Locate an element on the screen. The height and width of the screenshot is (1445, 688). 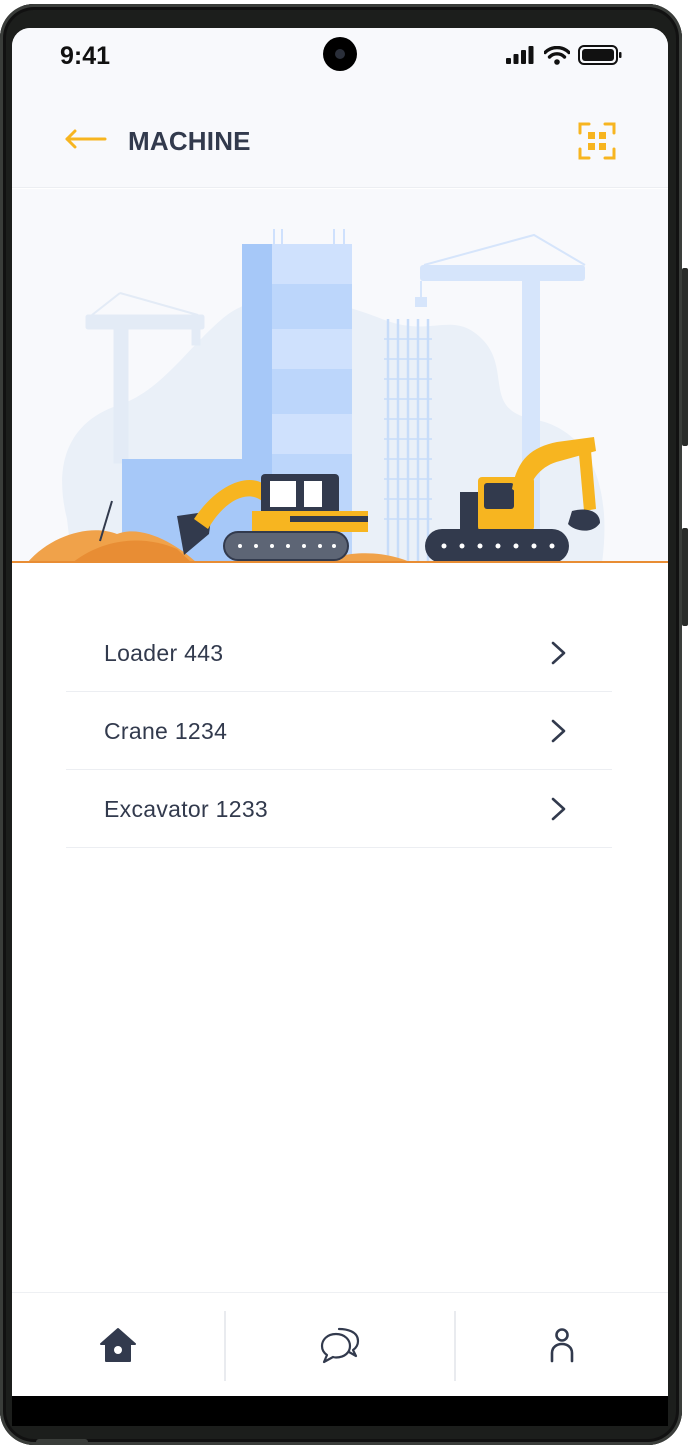
bottom-navigation is located at coordinates (340, 1344).